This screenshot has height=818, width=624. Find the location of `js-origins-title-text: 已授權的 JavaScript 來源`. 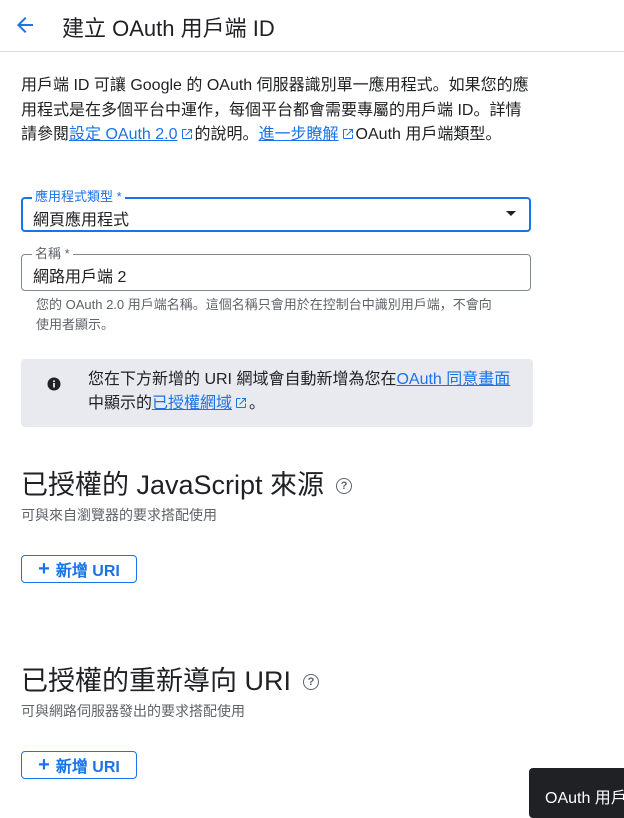

js-origins-title-text: 已授權的 JavaScript 來源 is located at coordinates (173, 485).